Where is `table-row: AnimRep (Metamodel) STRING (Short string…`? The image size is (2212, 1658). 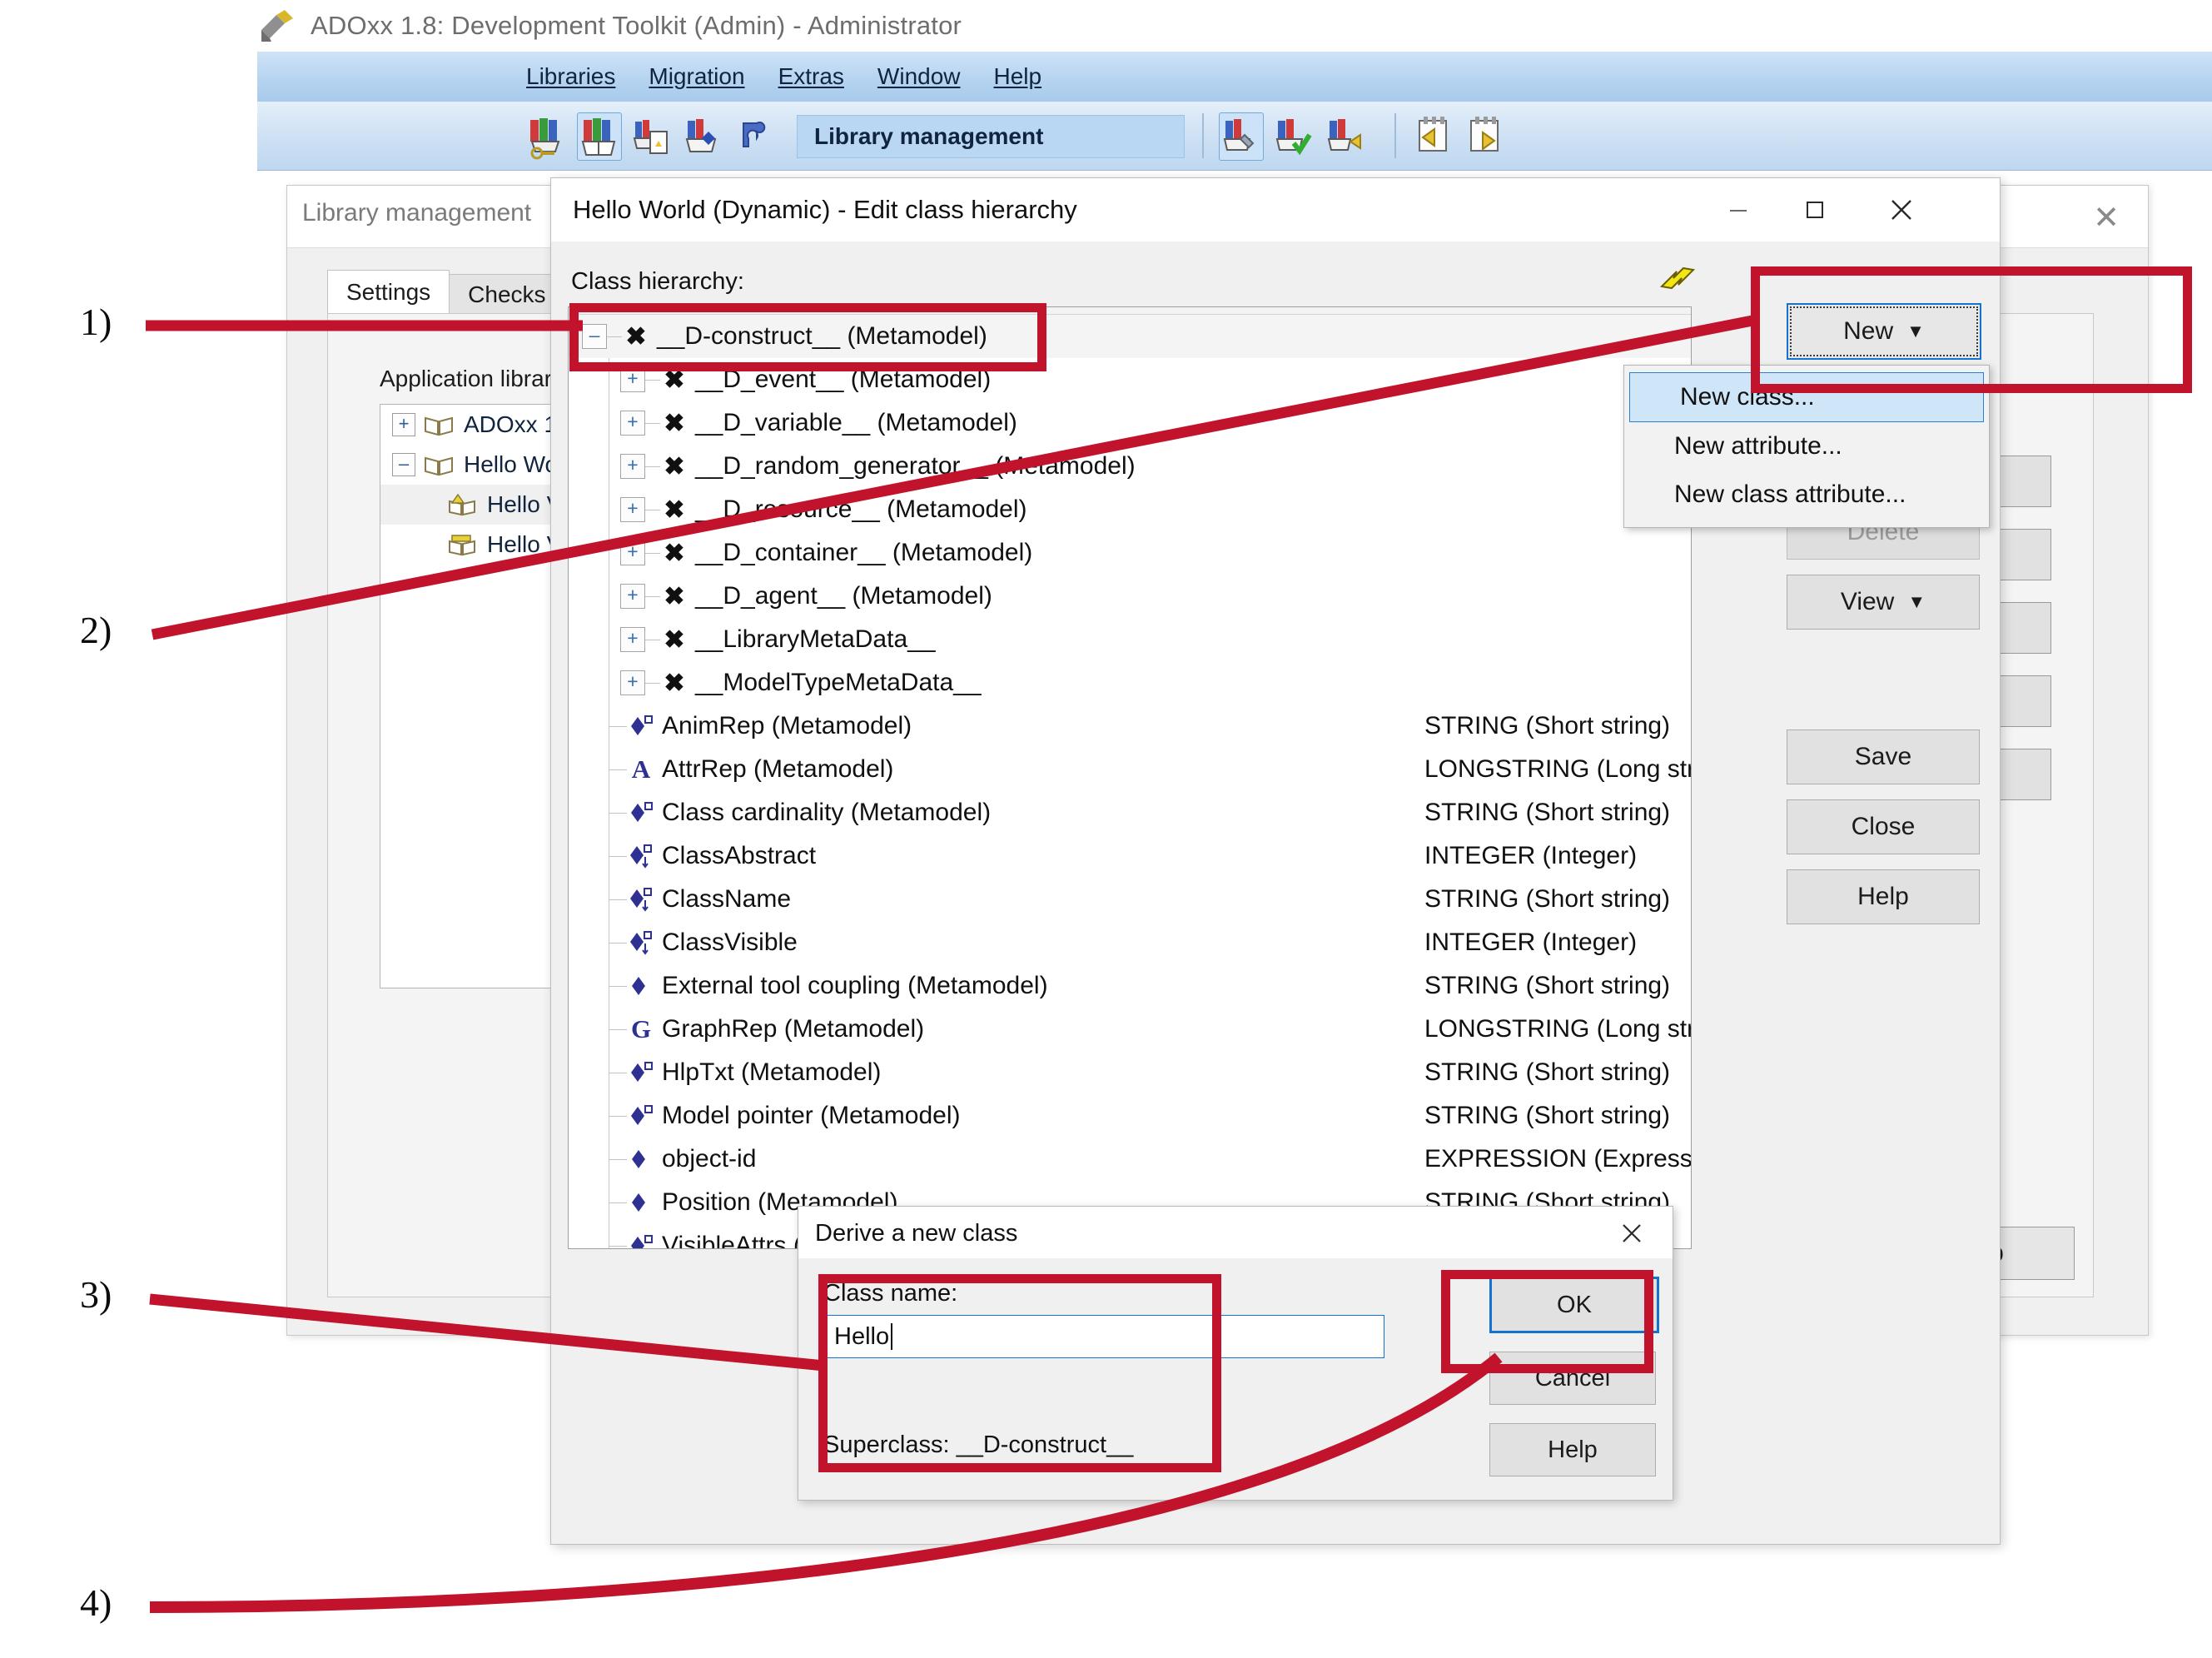
table-row: AnimRep (Metamodel) STRING (Short string… is located at coordinates (1130, 726).